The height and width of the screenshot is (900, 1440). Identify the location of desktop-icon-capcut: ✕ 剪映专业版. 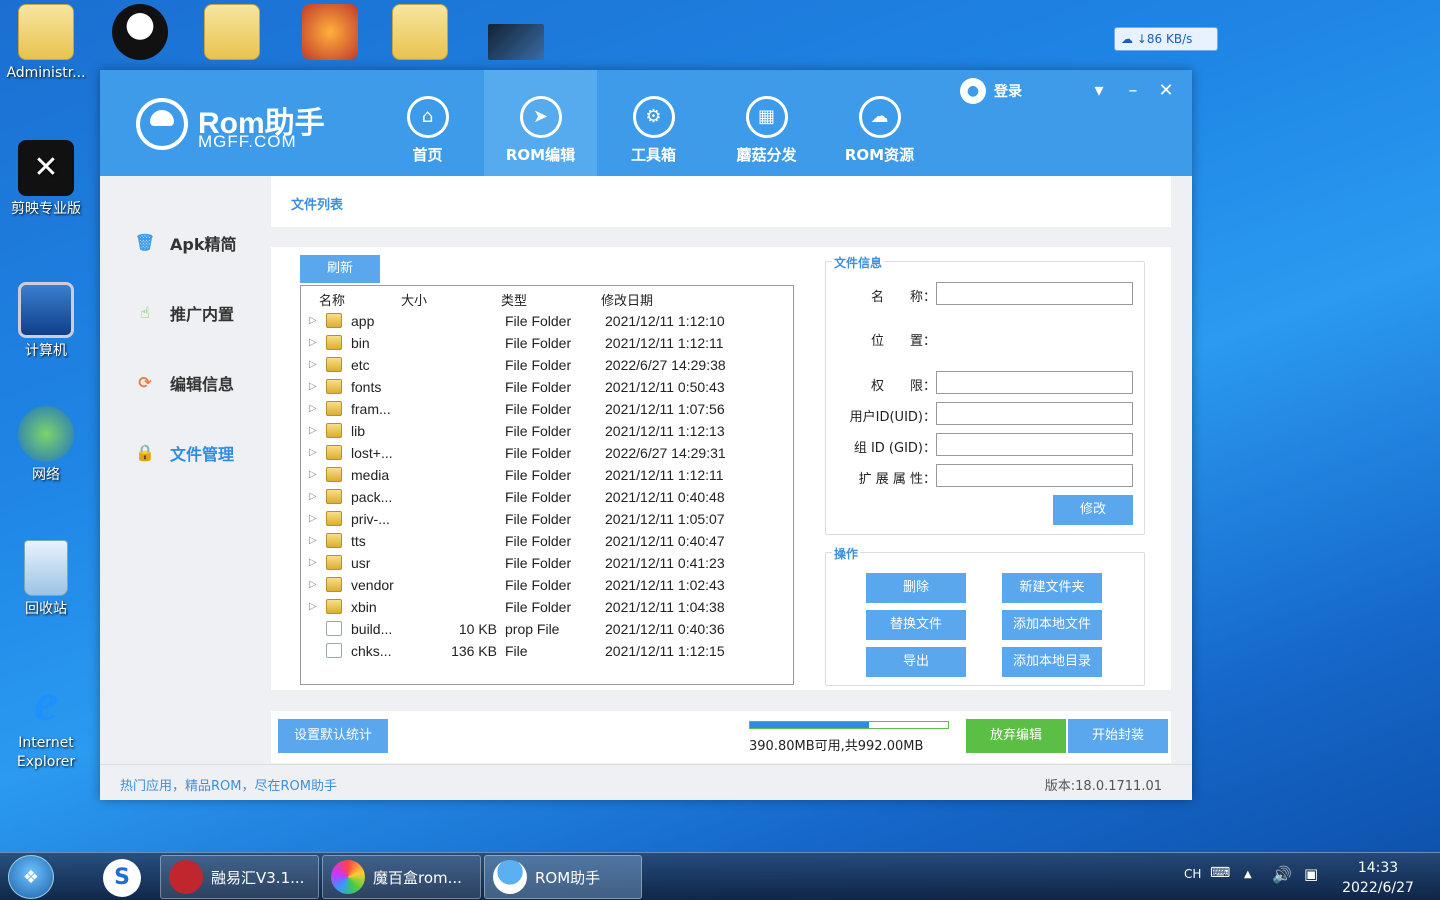
(46, 179).